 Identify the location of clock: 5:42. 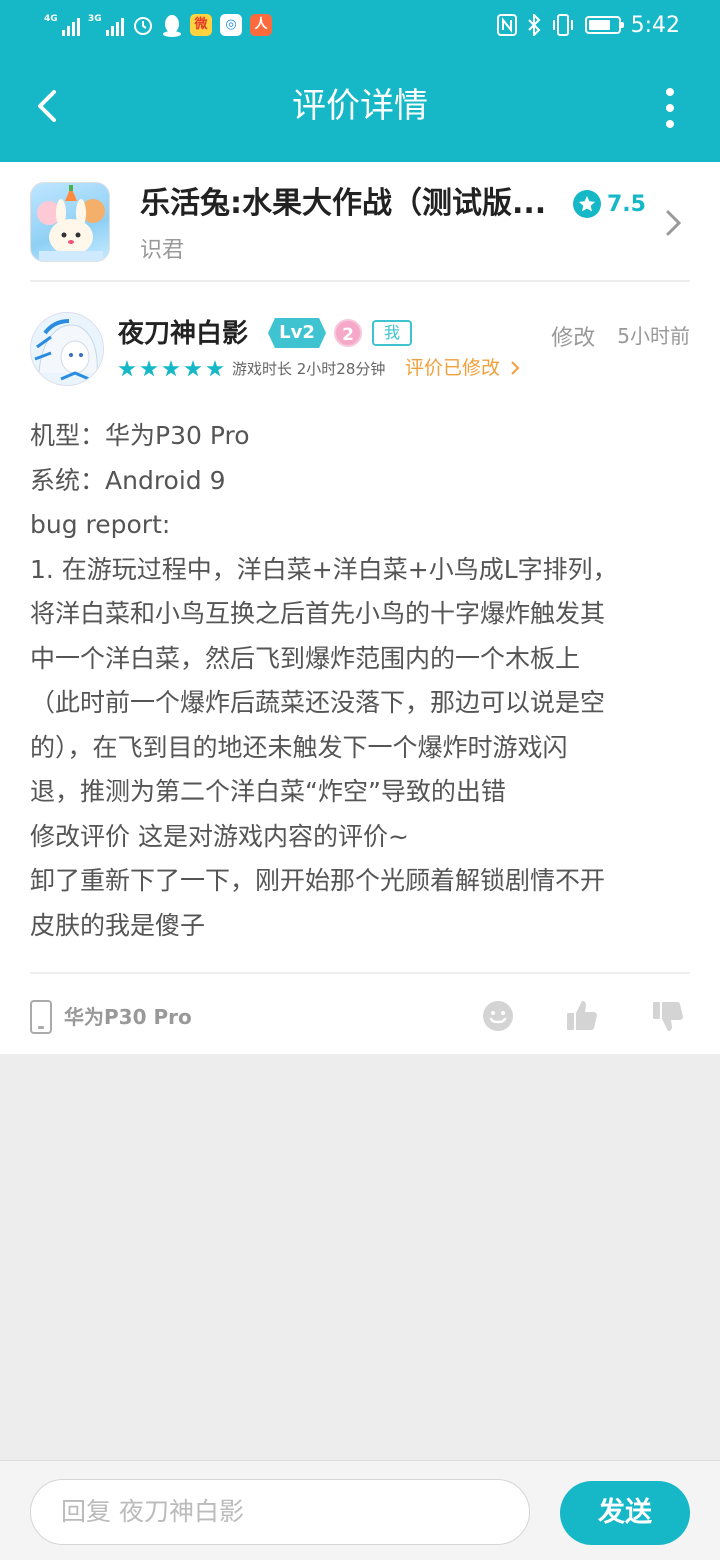
(655, 25).